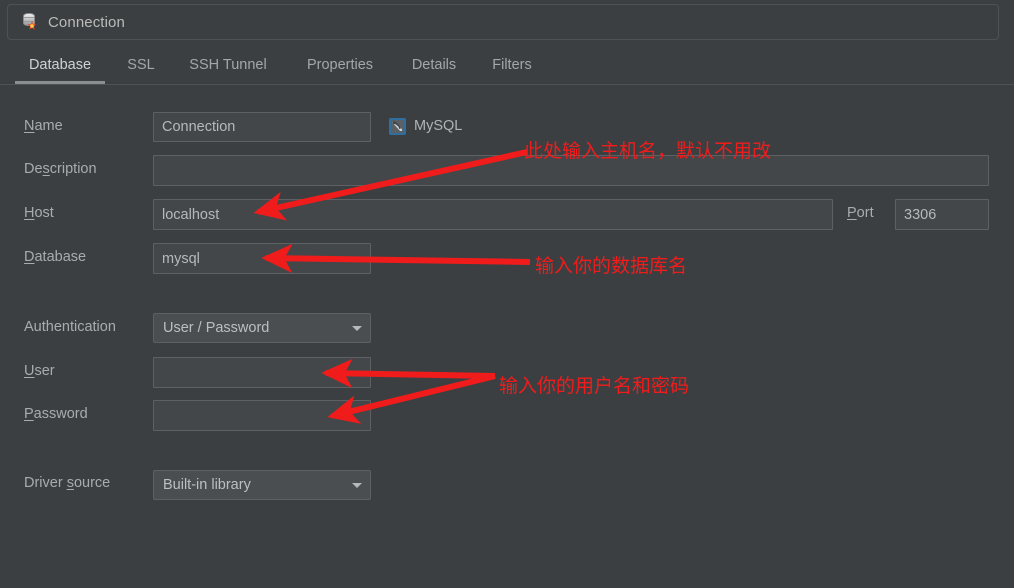  What do you see at coordinates (438, 126) in the screenshot?
I see `mysql-label: MySQL` at bounding box center [438, 126].